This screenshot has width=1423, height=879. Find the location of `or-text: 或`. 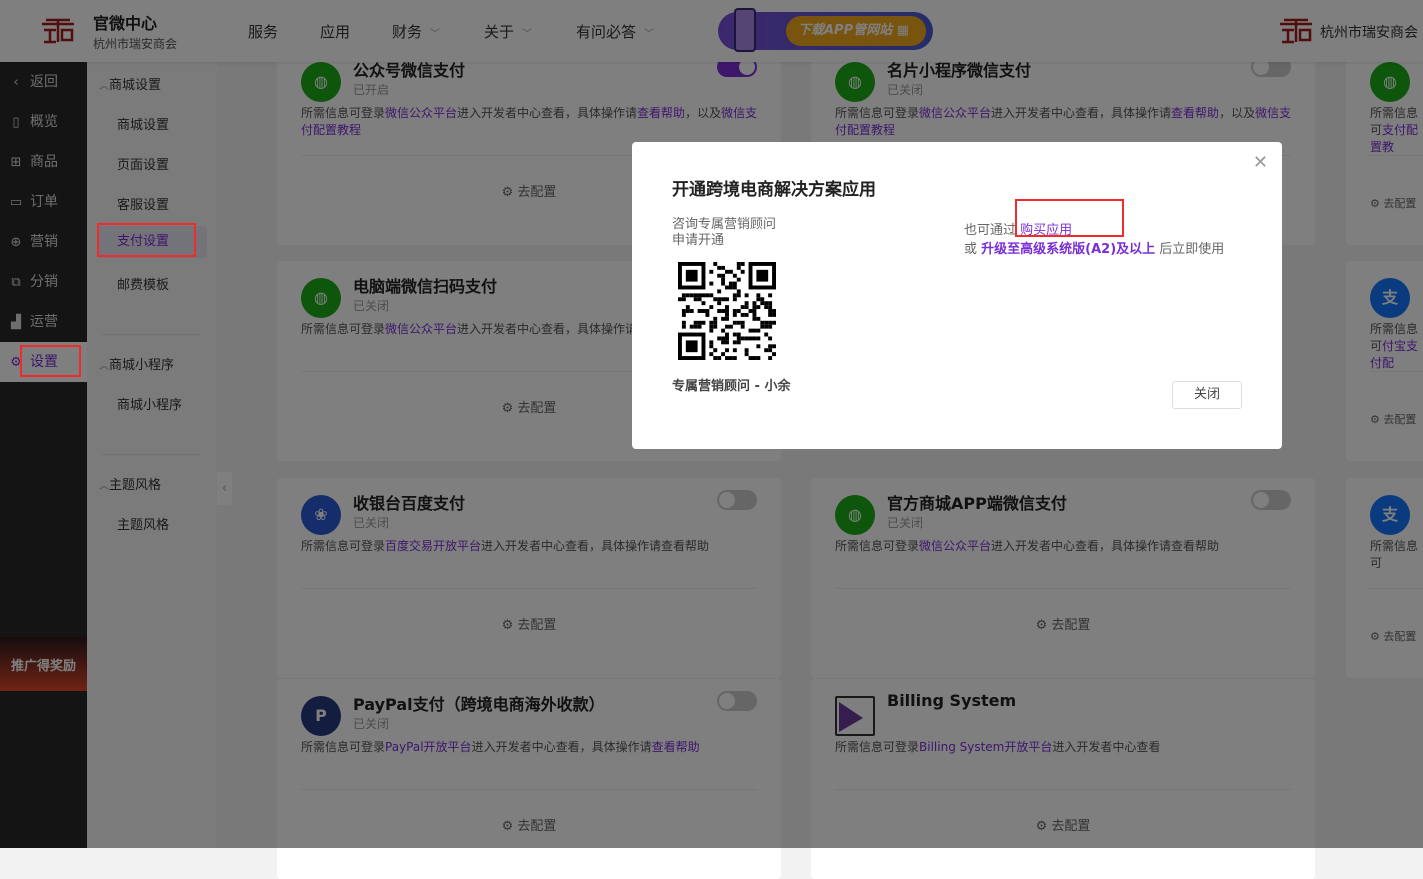

or-text: 或 is located at coordinates (971, 249).